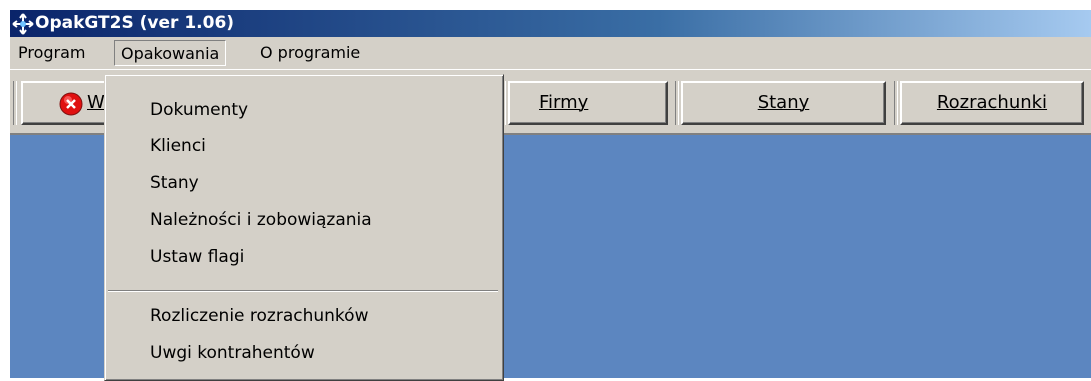 The width and height of the screenshot is (1091, 381). What do you see at coordinates (23, 24) in the screenshot?
I see `app-icon` at bounding box center [23, 24].